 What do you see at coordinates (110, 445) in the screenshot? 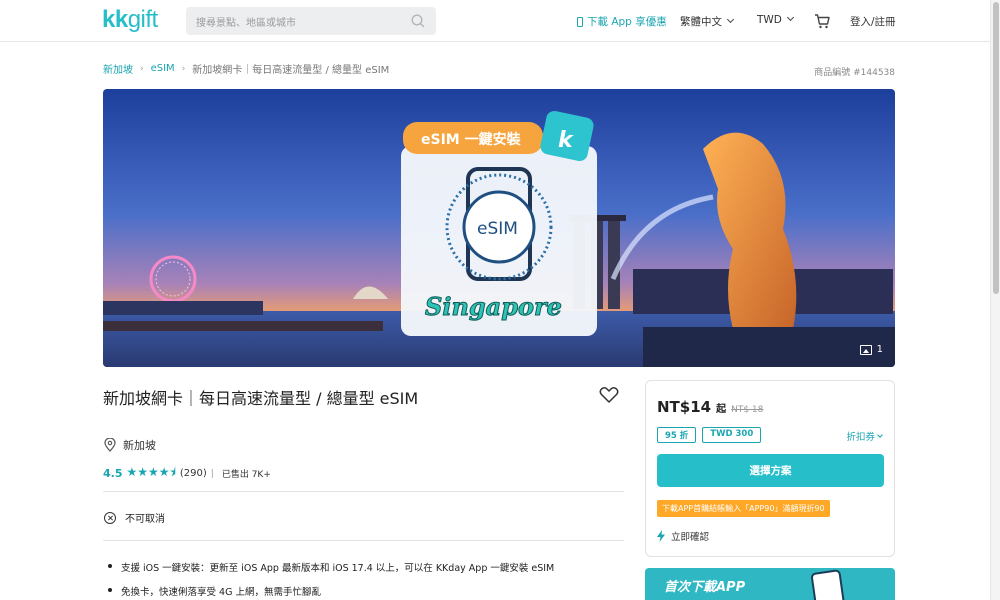
I see `location-pin-icon` at bounding box center [110, 445].